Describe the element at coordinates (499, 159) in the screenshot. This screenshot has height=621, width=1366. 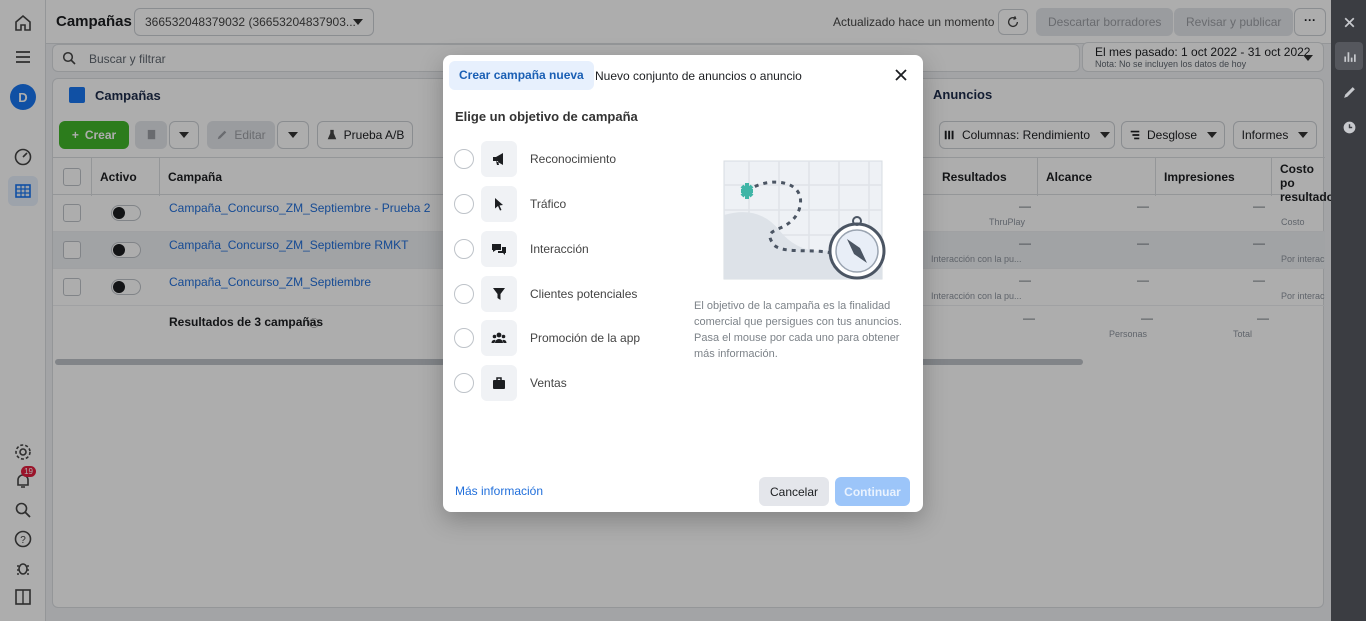
I see `megaphone-icon` at that location.